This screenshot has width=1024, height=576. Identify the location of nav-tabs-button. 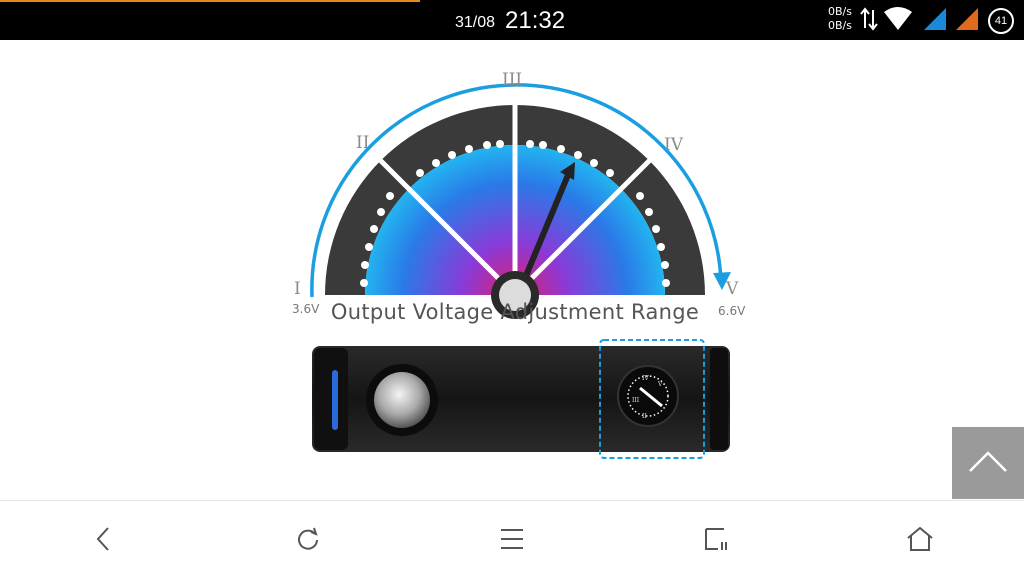
(716, 539).